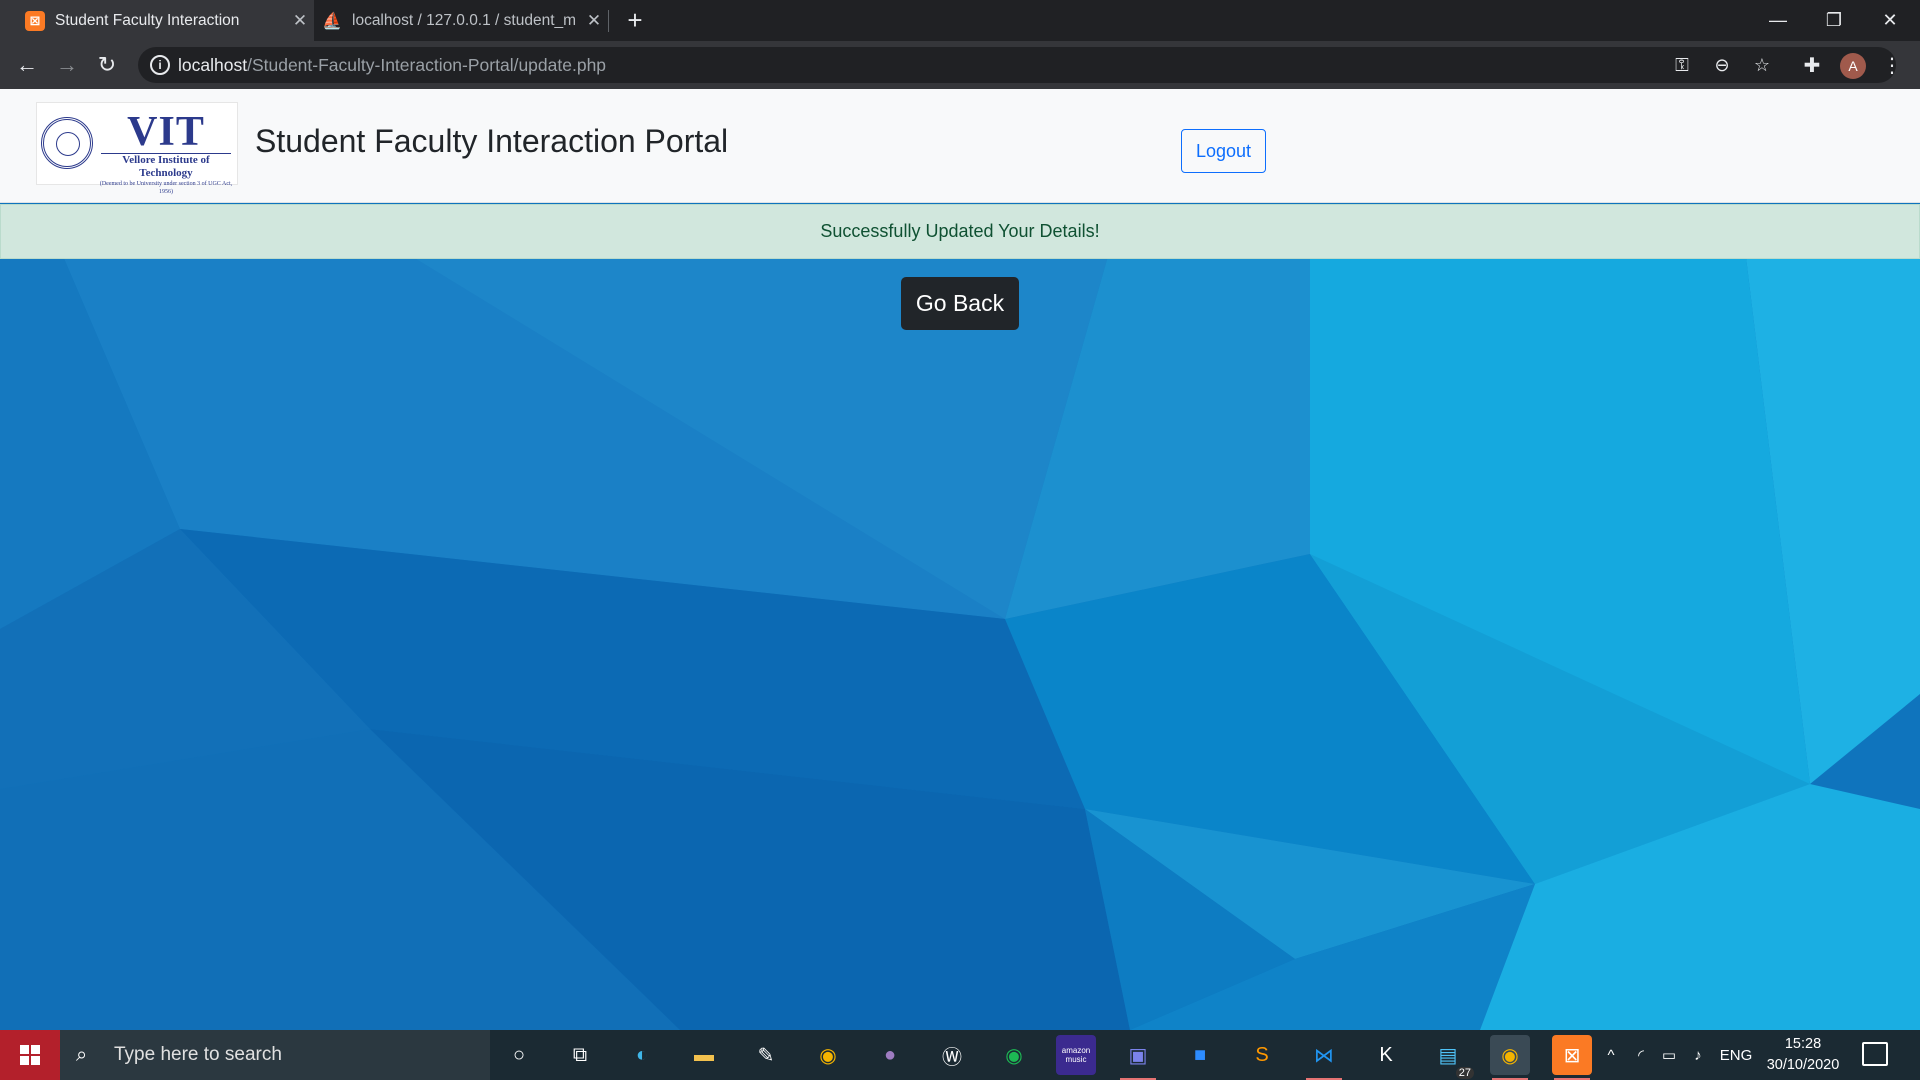  I want to click on extensions-icon: ✚, so click(1812, 65).